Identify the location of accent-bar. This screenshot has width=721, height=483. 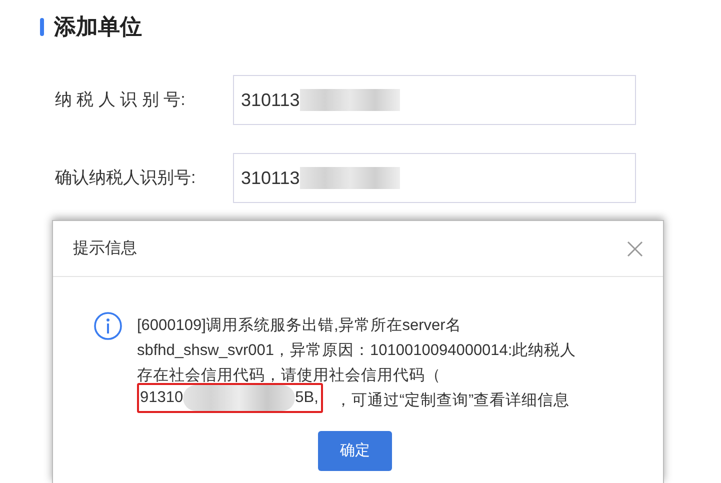
(42, 27).